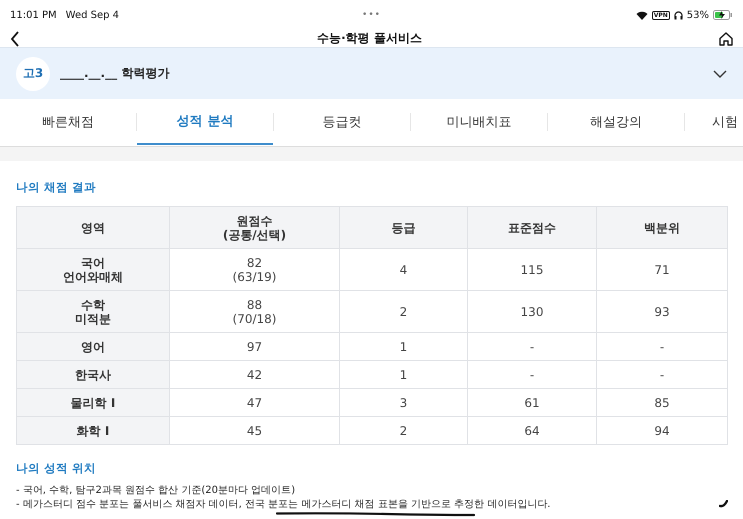 The width and height of the screenshot is (743, 519). What do you see at coordinates (369, 38) in the screenshot?
I see `page-title: 수능·학평 풀서비스` at bounding box center [369, 38].